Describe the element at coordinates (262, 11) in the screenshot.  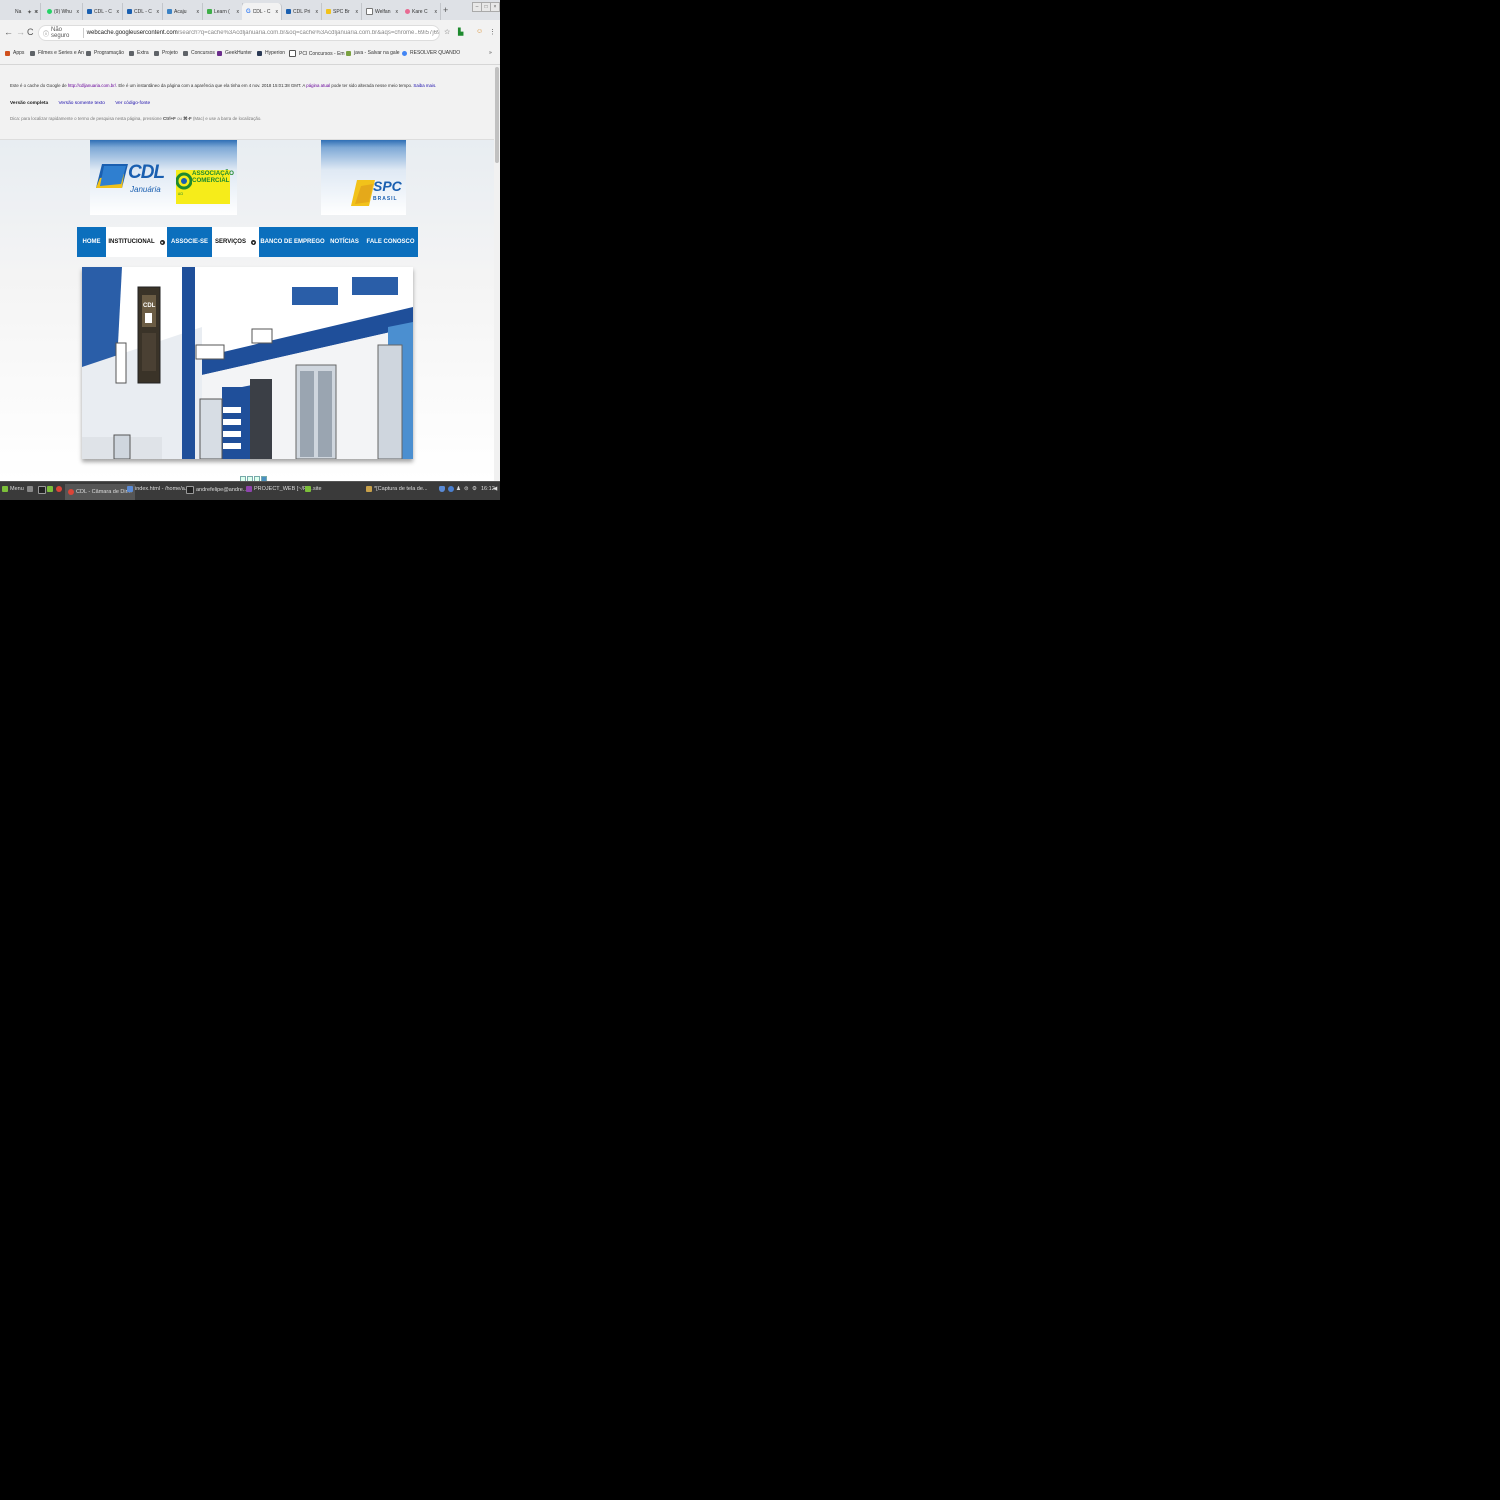
I see `browser-tab-active: G CDL - Cx` at that location.